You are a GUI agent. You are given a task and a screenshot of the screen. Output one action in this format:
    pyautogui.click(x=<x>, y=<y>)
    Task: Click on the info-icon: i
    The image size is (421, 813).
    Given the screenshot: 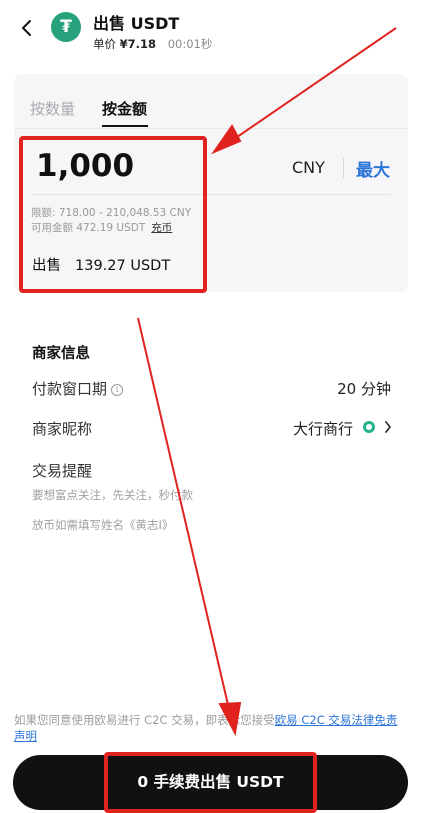 What is the action you would take?
    pyautogui.click(x=117, y=390)
    